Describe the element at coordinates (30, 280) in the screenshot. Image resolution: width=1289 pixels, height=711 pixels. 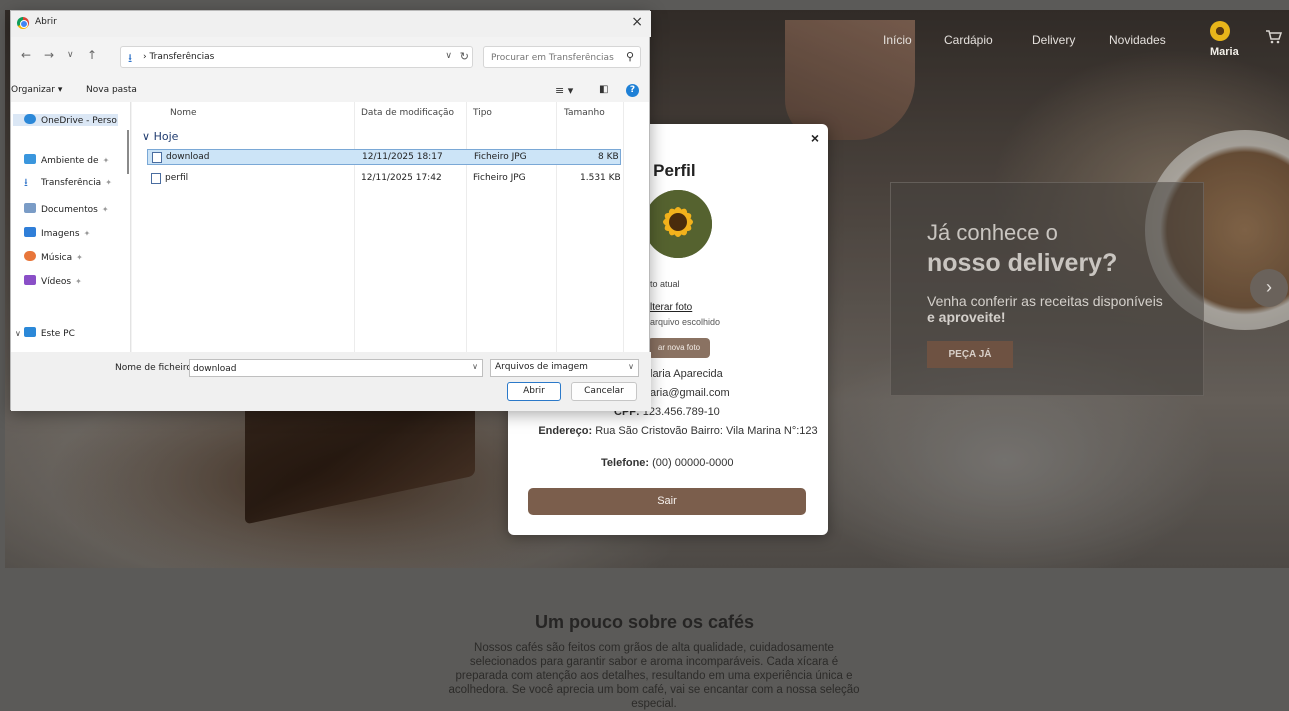
I see `videos-icon` at that location.